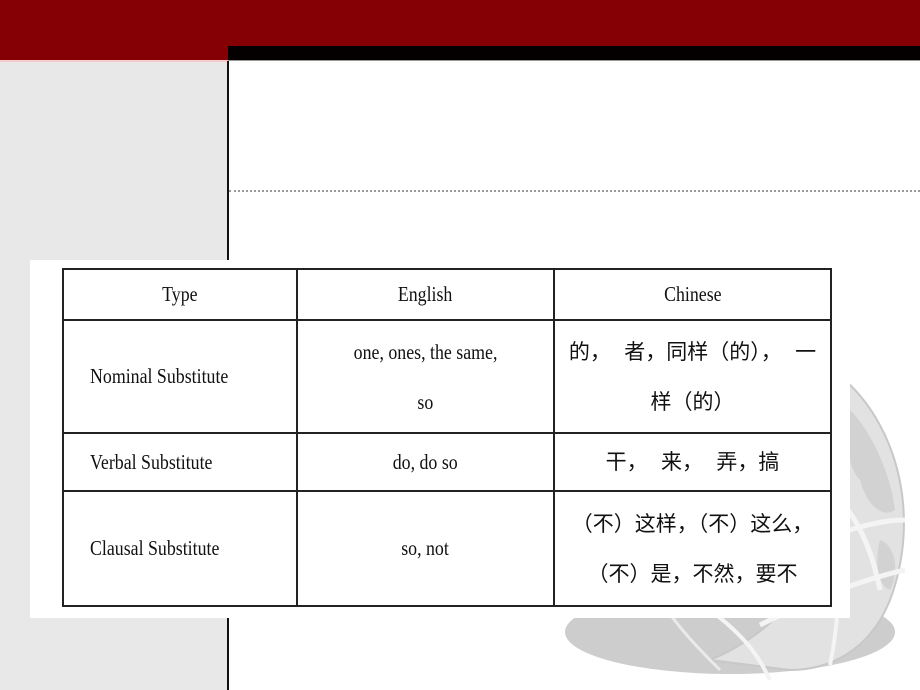  What do you see at coordinates (692, 462) in the screenshot?
I see `cell-chinese: 干， 来， 弄，搞` at bounding box center [692, 462].